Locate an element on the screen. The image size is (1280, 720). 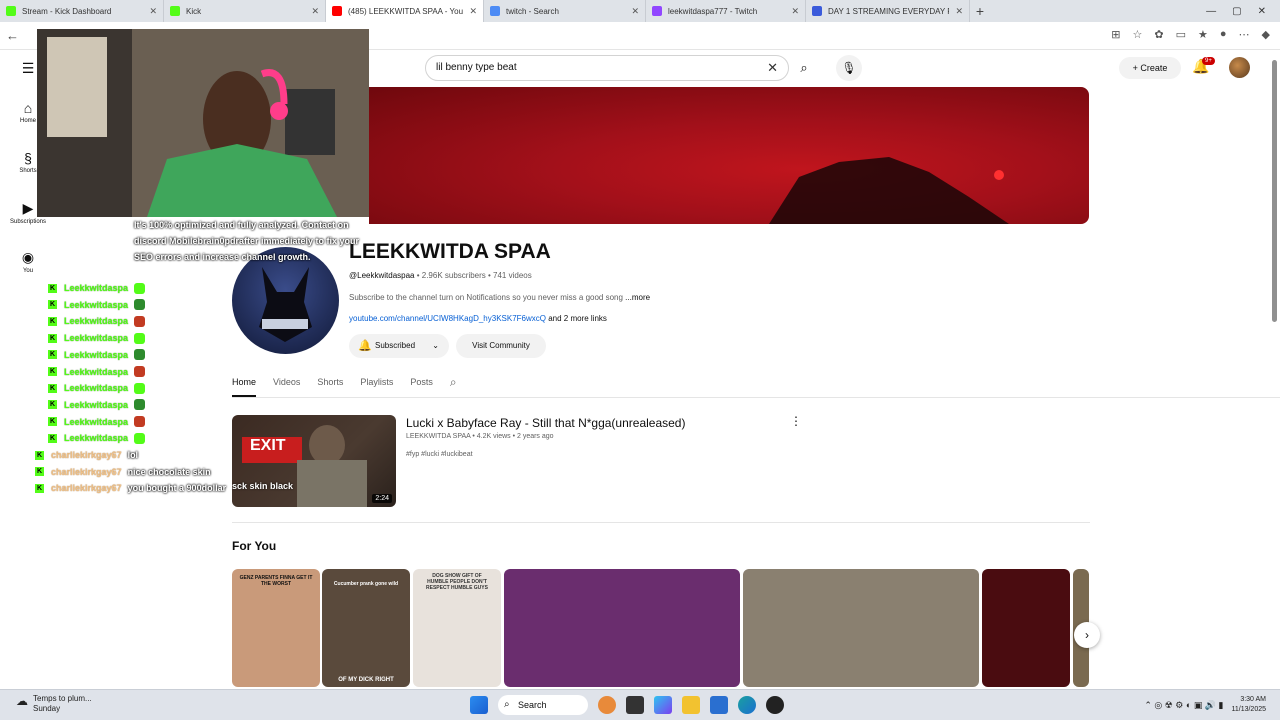
shelf-next-button: › is located at coordinates (1087, 635).